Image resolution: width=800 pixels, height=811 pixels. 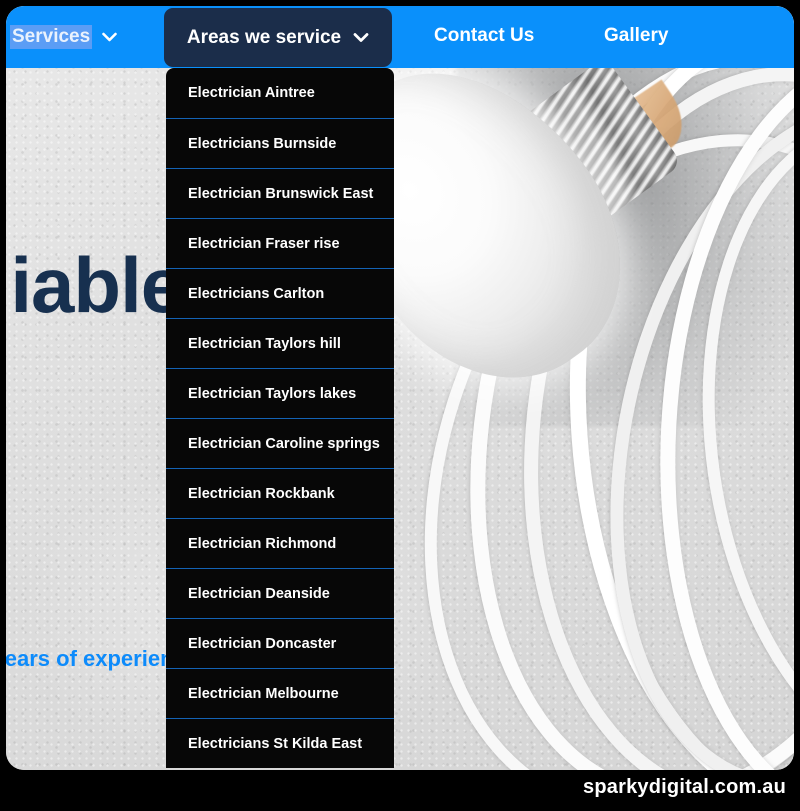 What do you see at coordinates (259, 593) in the screenshot?
I see `dropdown-item-label: Electrician Deanside` at bounding box center [259, 593].